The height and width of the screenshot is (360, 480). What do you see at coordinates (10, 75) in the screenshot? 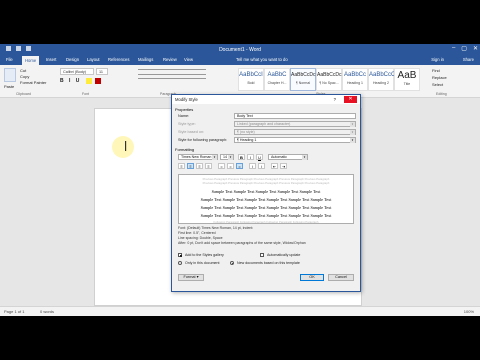
I see `paste-icon` at bounding box center [10, 75].